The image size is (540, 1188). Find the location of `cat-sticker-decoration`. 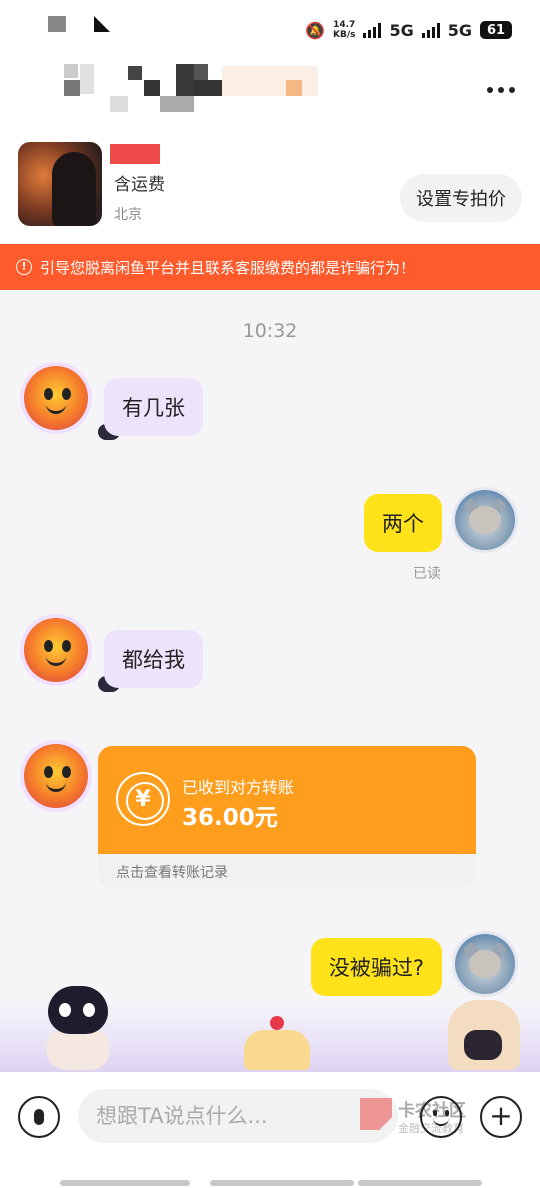

cat-sticker-decoration is located at coordinates (78, 1025).